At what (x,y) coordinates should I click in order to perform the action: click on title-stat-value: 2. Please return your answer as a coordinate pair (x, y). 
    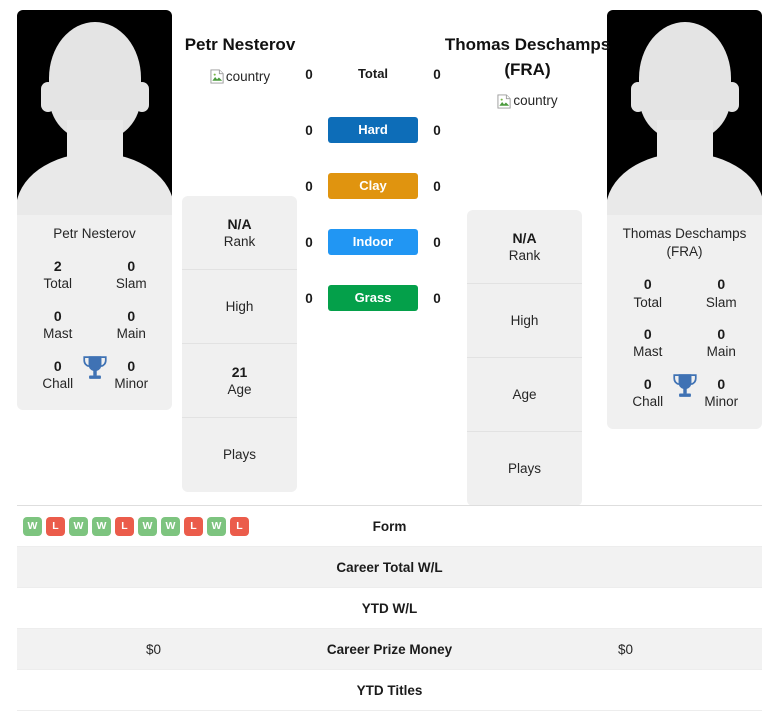
    Looking at the image, I should click on (57, 266).